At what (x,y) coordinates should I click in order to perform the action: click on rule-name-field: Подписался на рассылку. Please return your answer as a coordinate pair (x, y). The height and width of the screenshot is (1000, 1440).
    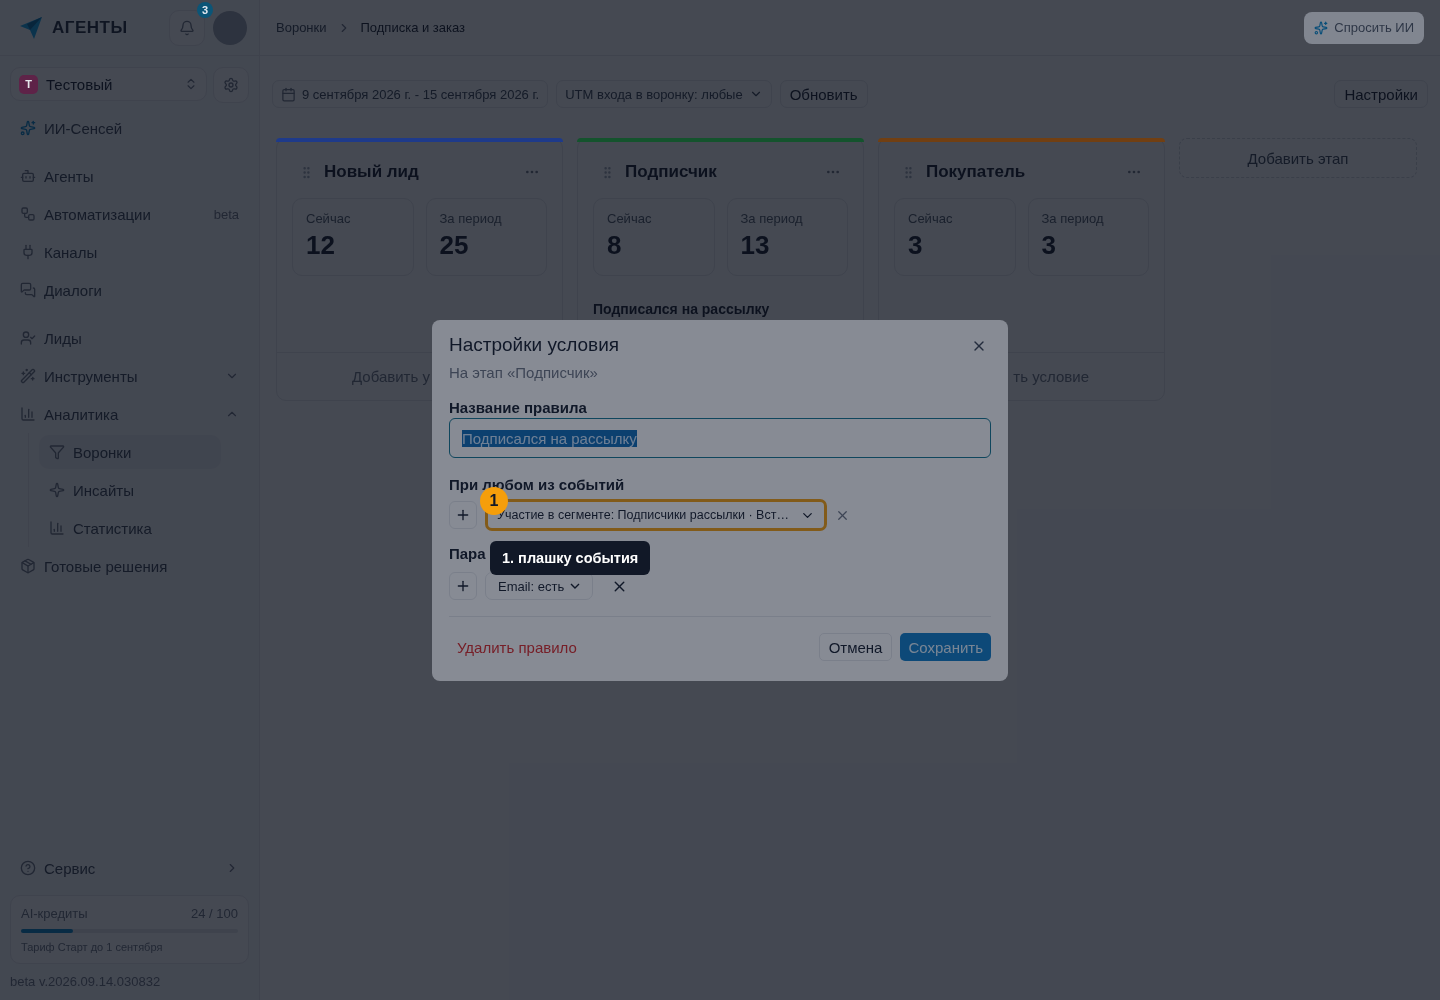
    Looking at the image, I should click on (720, 438).